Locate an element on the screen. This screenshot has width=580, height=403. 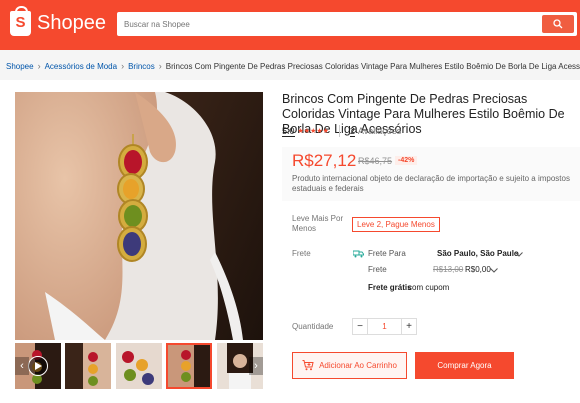
current-price: R$27,12 is located at coordinates (324, 160).